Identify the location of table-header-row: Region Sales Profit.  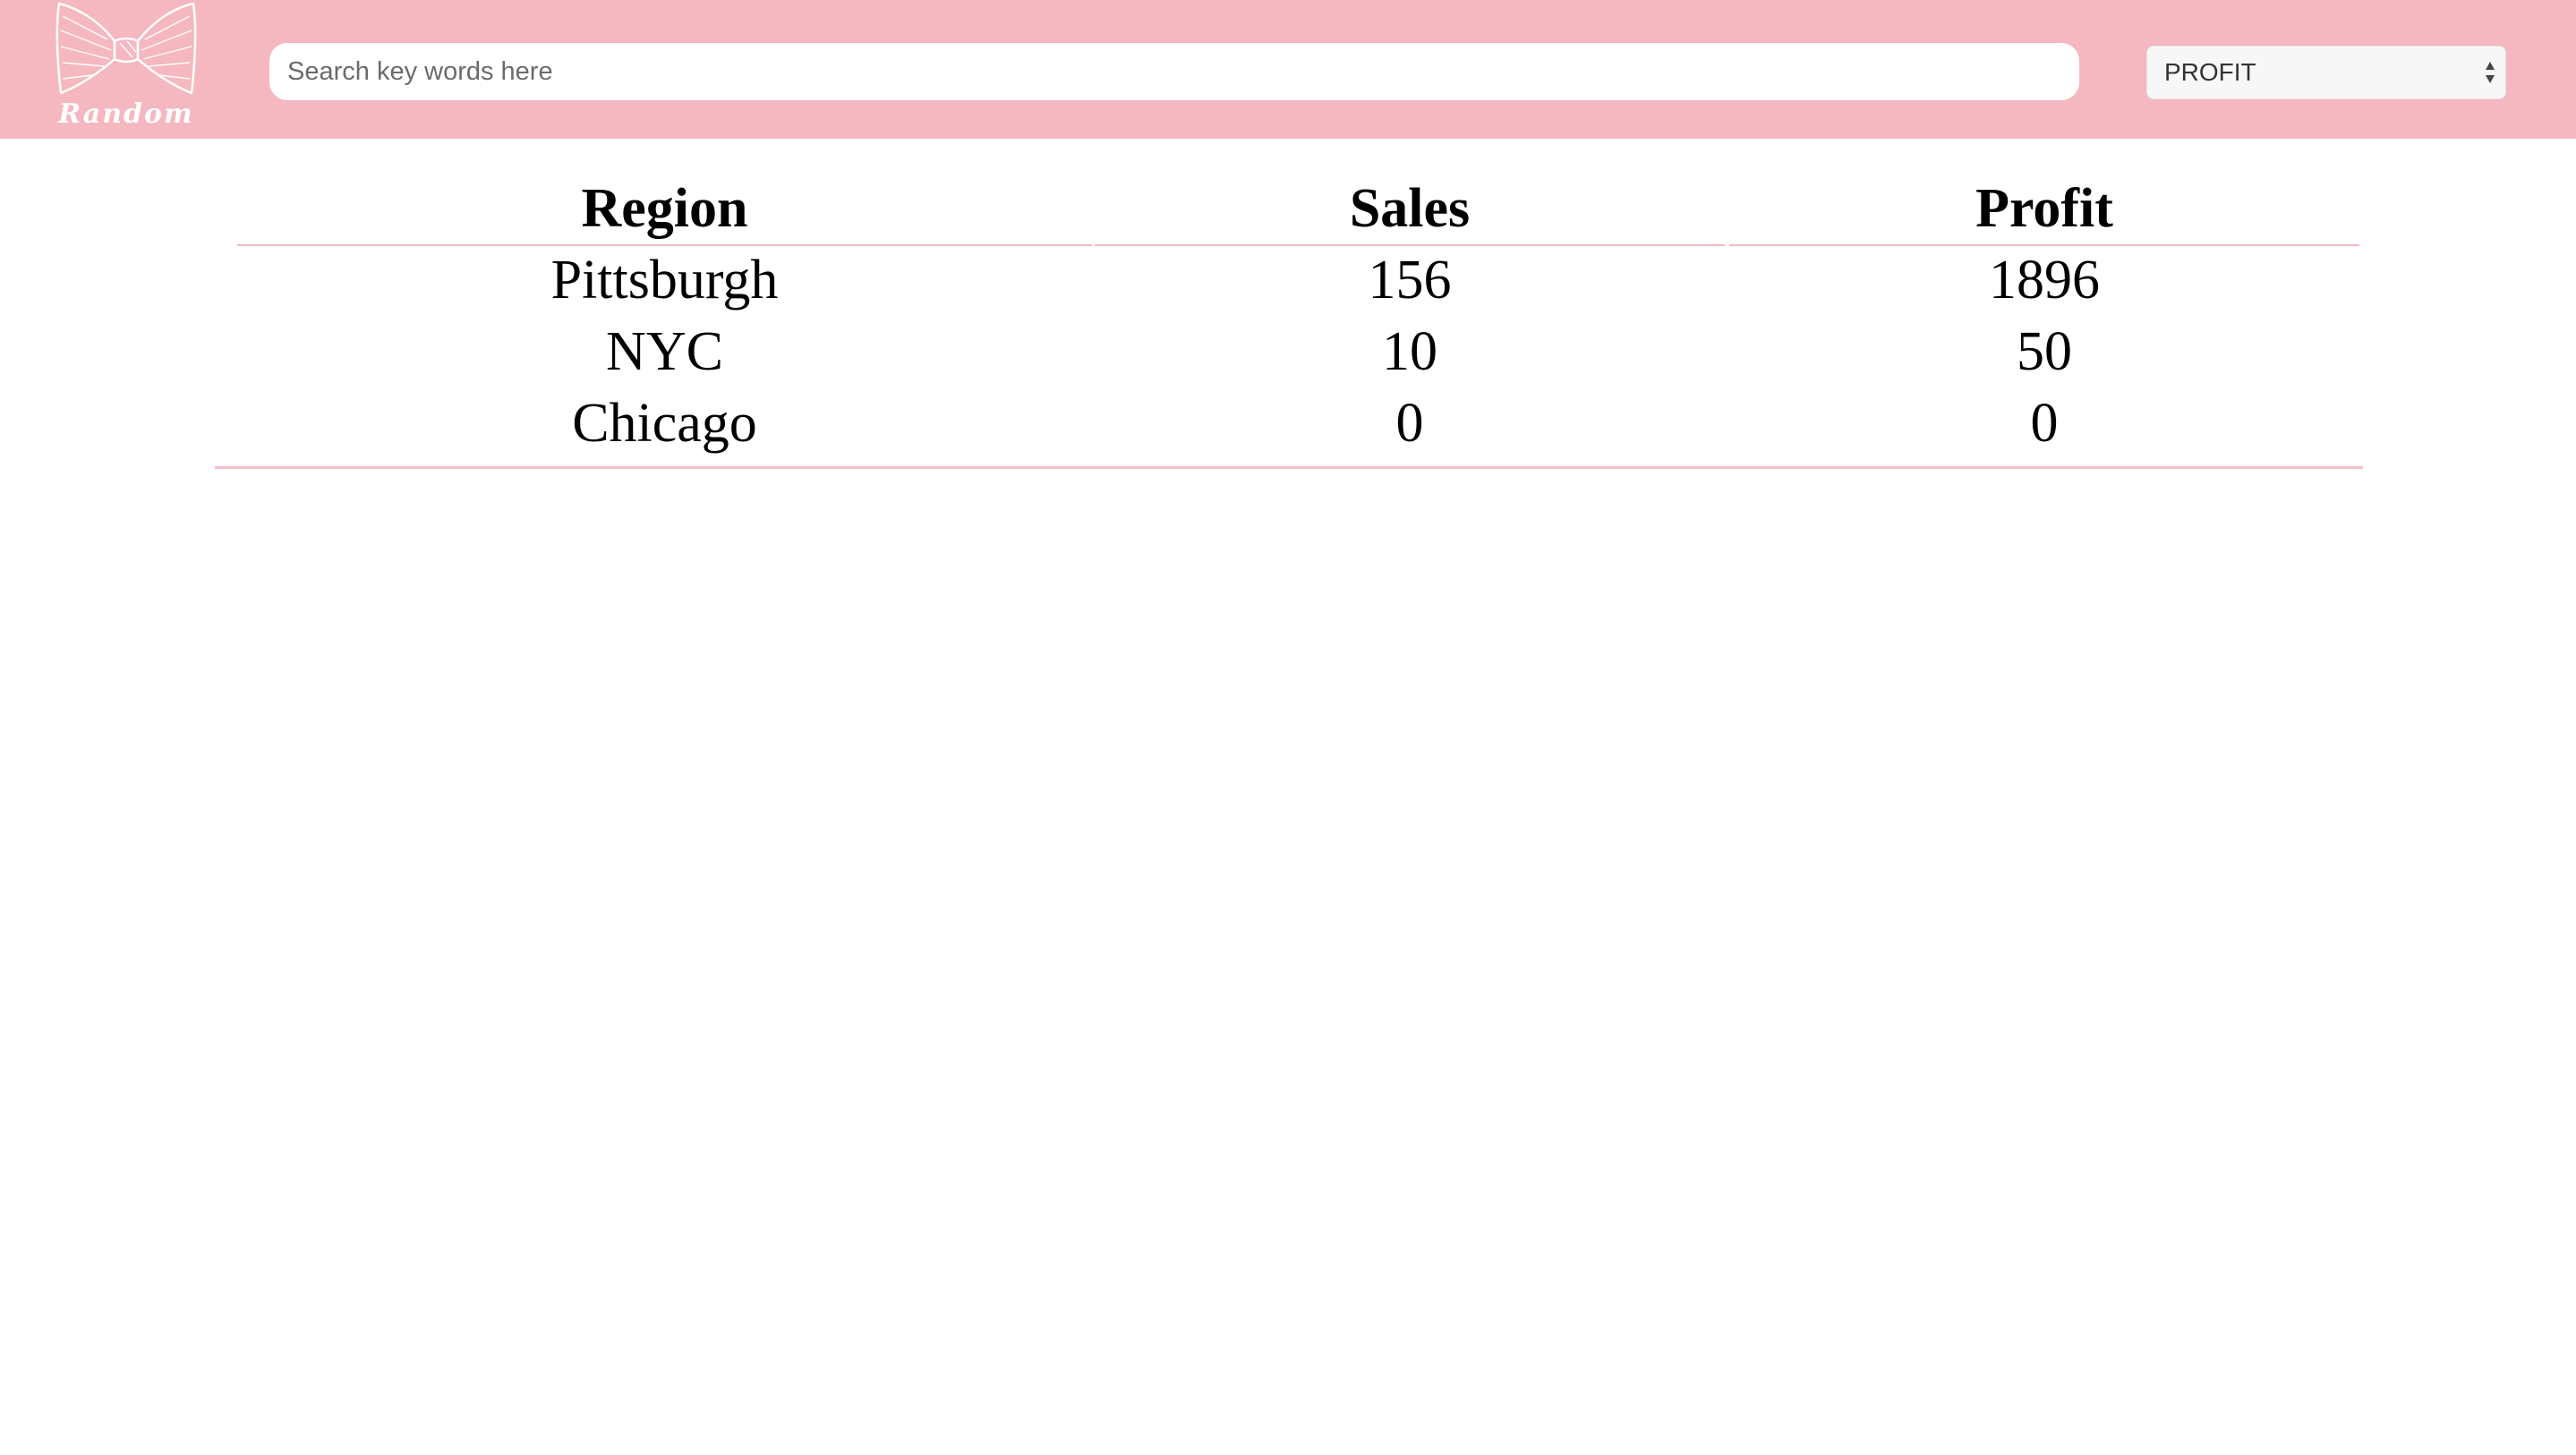
(1289, 209).